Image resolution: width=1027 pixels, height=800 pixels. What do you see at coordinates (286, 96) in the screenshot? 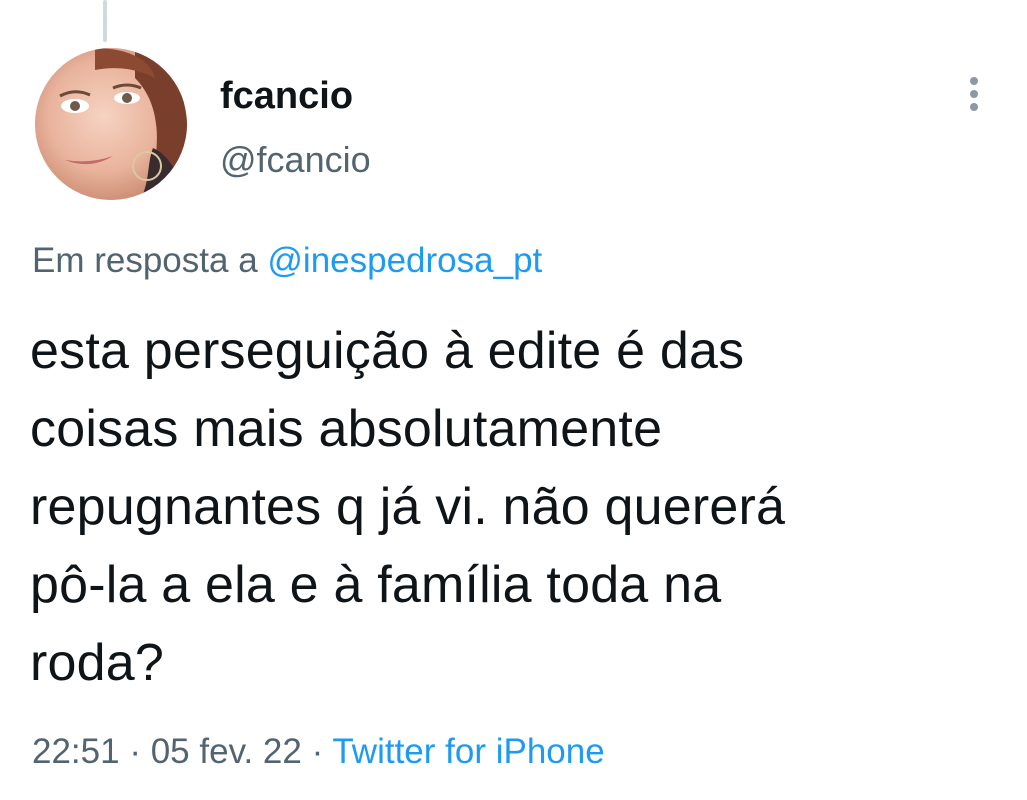
I see `author-display-name: fcancio` at bounding box center [286, 96].